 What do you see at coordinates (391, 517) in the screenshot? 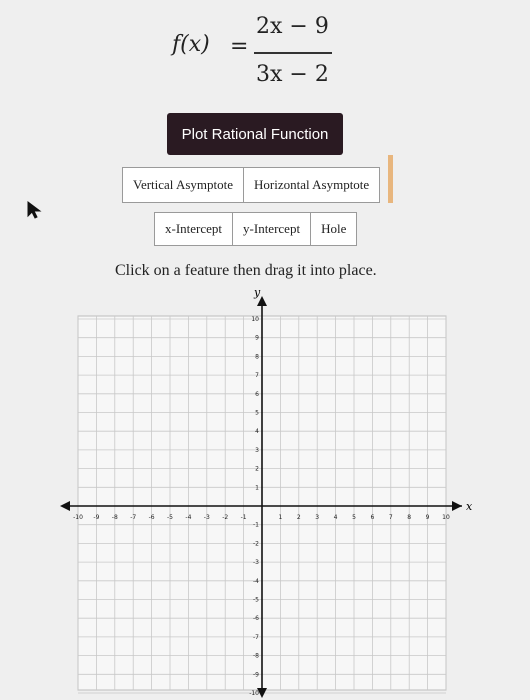
I see `x-tick-label: 7` at bounding box center [391, 517].